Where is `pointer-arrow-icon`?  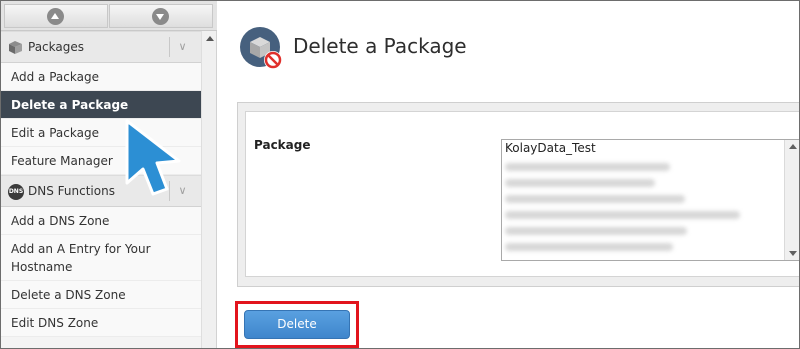
pointer-arrow-icon is located at coordinates (153, 157).